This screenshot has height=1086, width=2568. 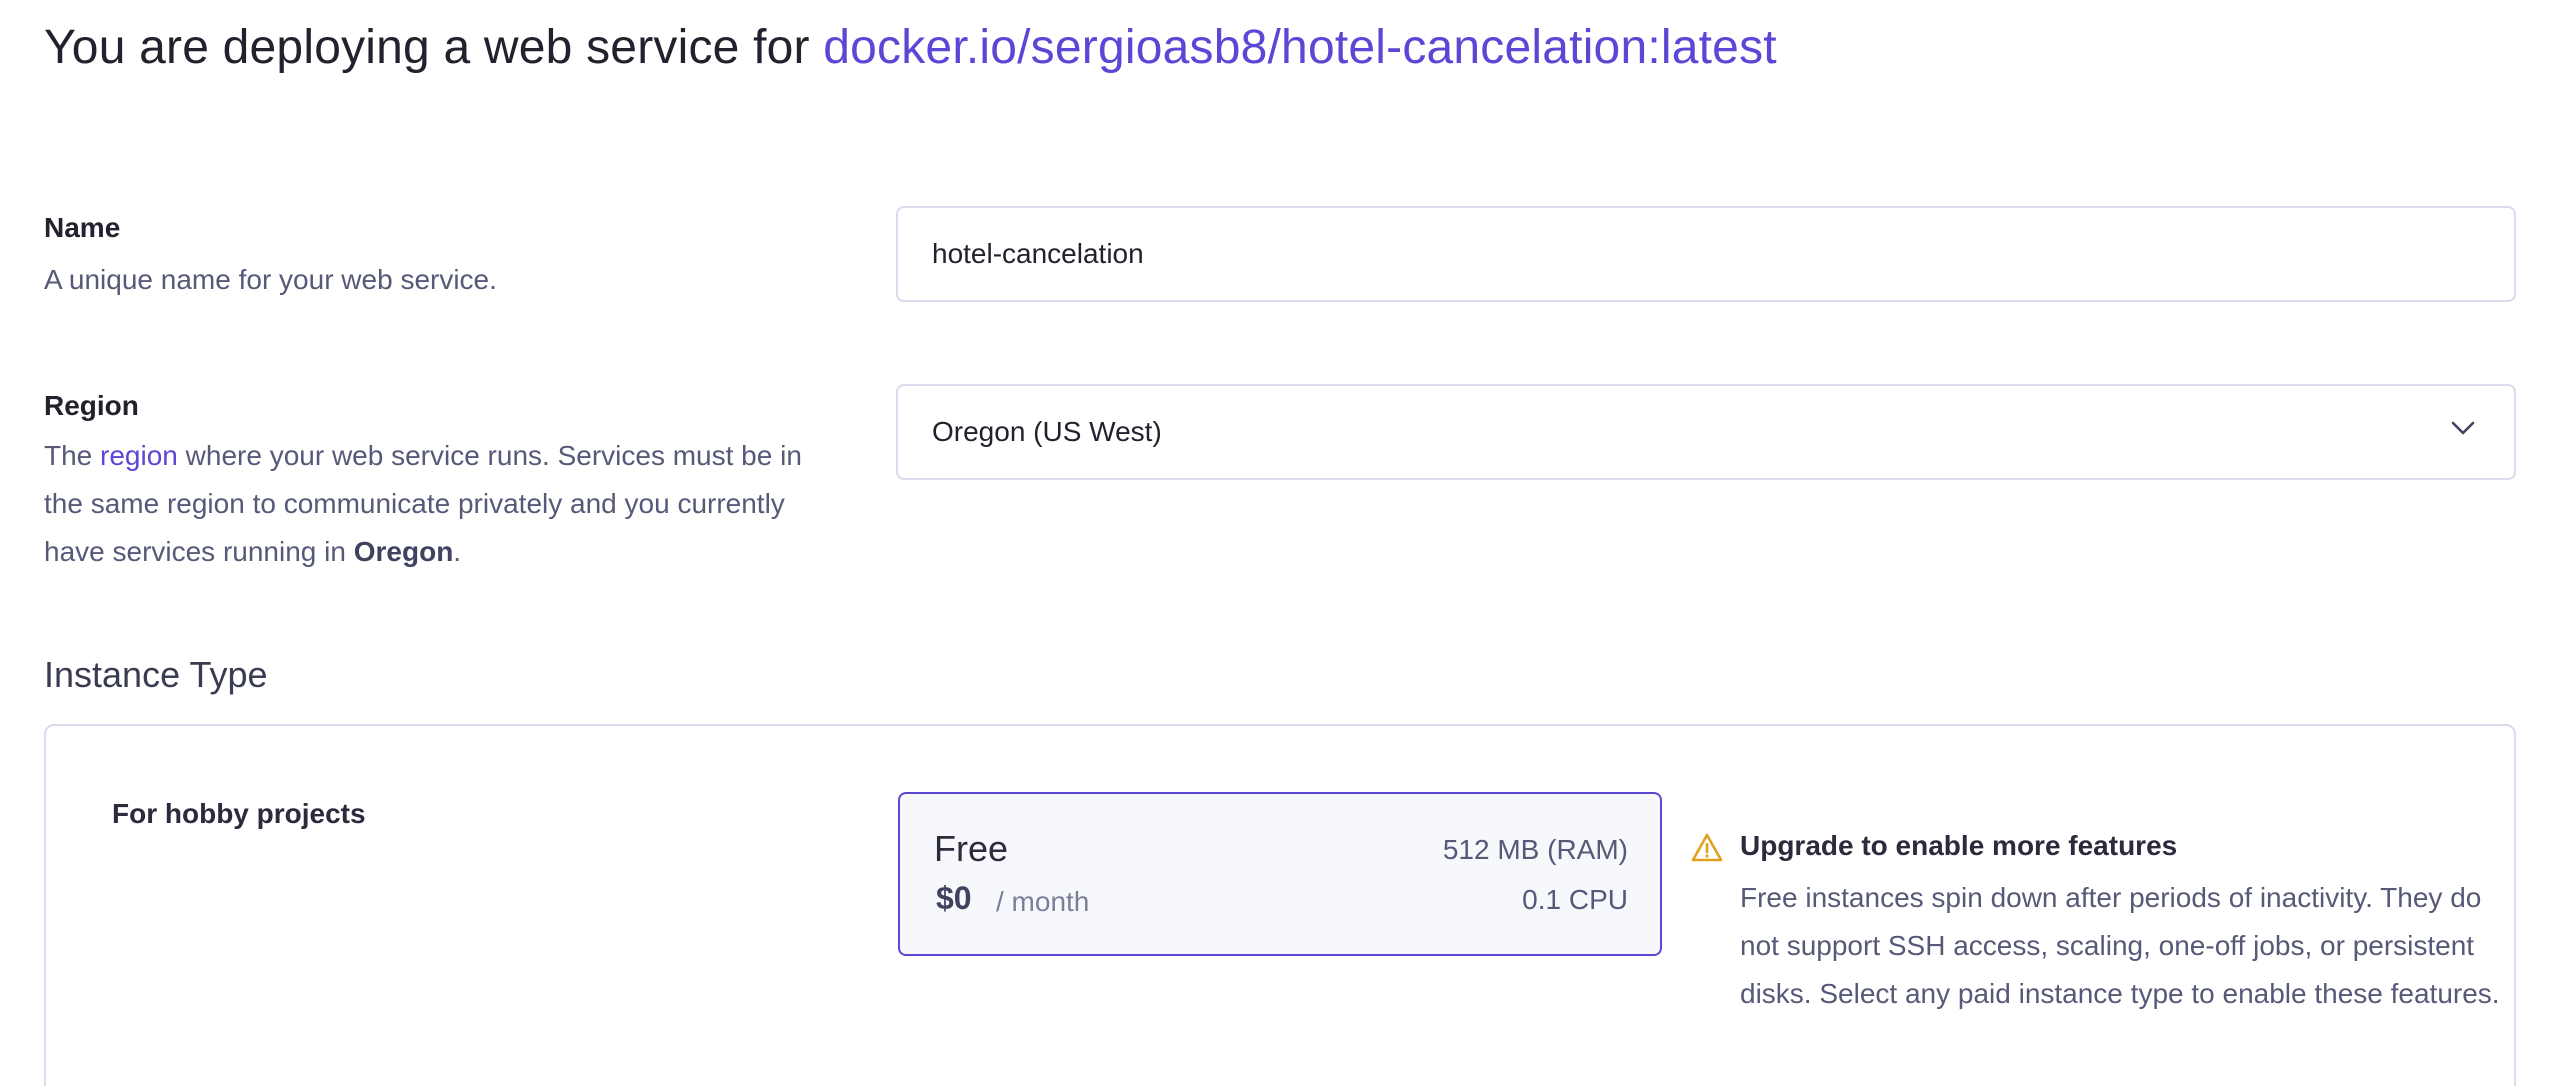 I want to click on page-title-prefix: You are deploying a web service for, so click(x=434, y=47).